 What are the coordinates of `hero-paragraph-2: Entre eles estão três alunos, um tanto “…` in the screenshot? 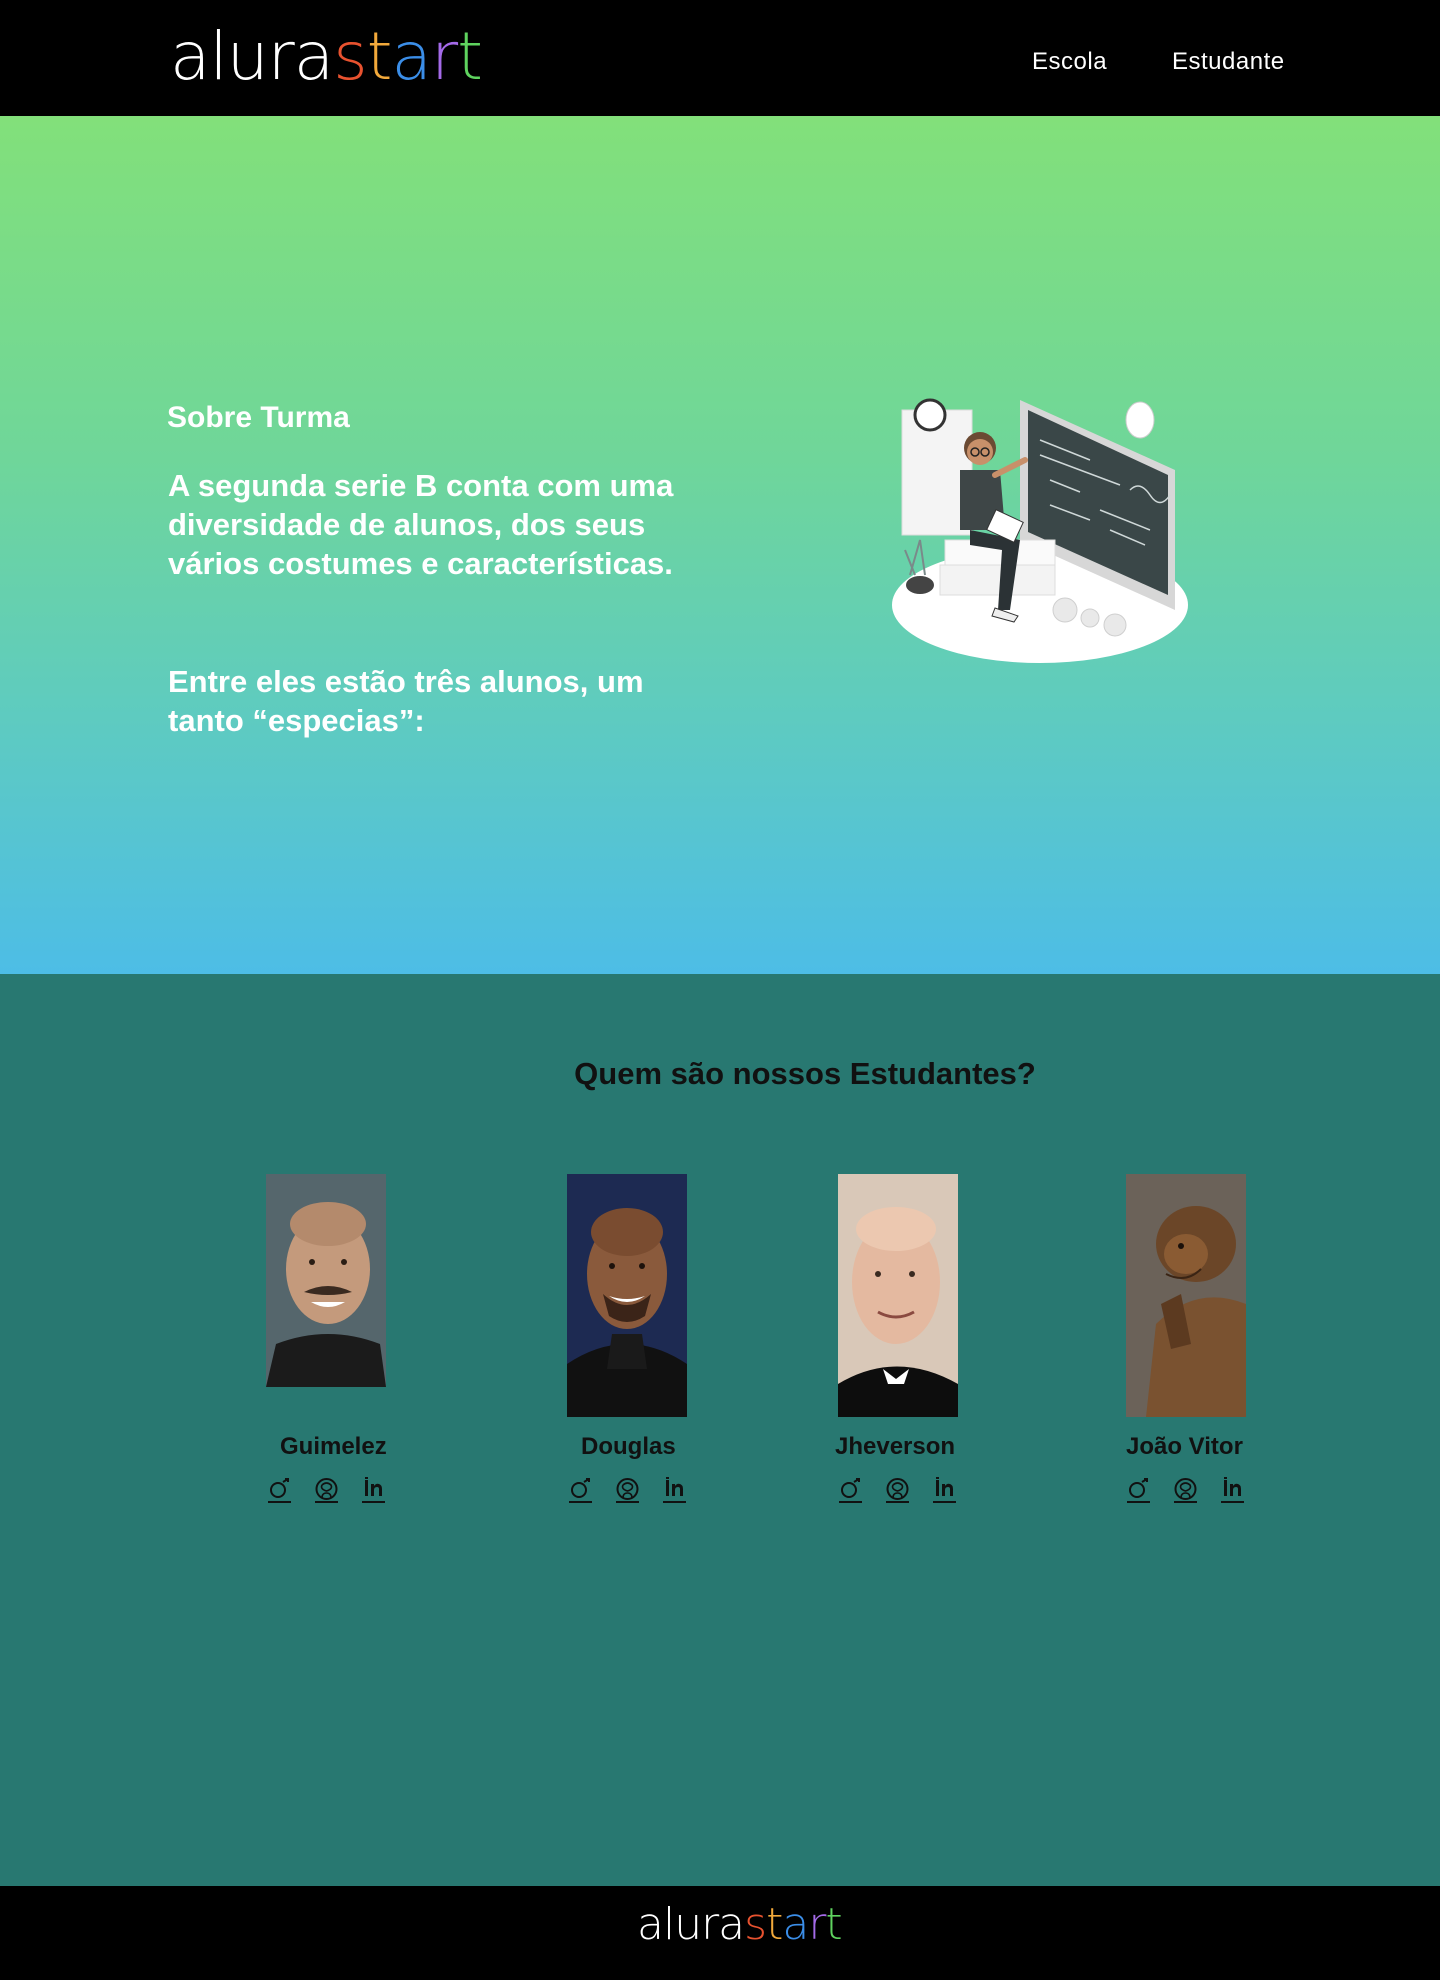 It's located at (406, 701).